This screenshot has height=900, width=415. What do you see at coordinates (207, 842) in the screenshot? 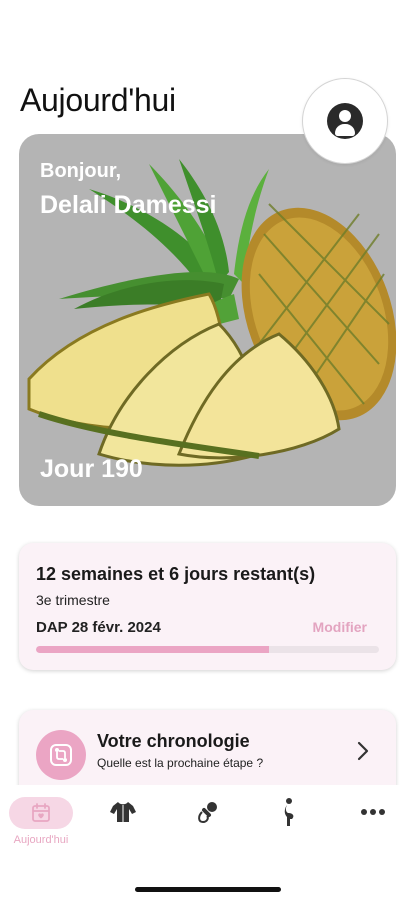
I see `bottom-tab-bar: Aujourd'hui` at bounding box center [207, 842].